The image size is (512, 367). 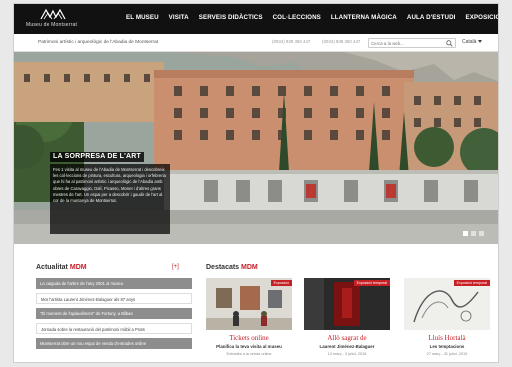 What do you see at coordinates (97, 157) in the screenshot?
I see `hero-title: LA SORPRESA DE L'ART` at bounding box center [97, 157].